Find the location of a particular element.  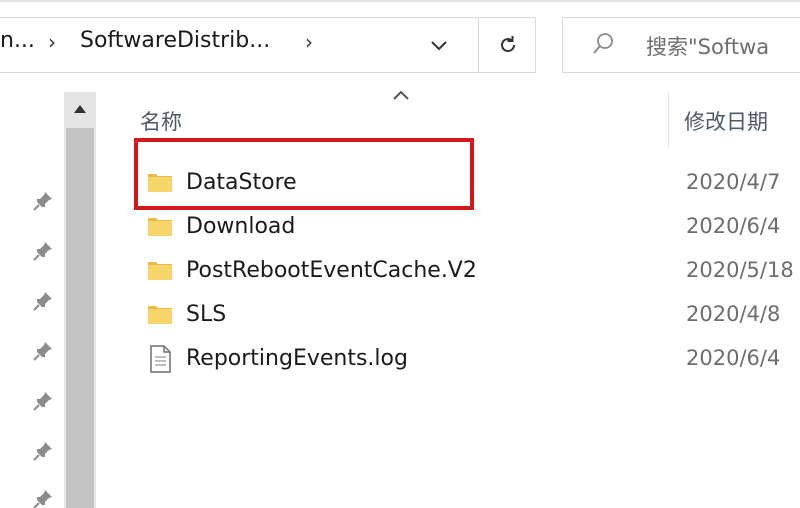

nav-scroll-up-button is located at coordinates (80, 110).